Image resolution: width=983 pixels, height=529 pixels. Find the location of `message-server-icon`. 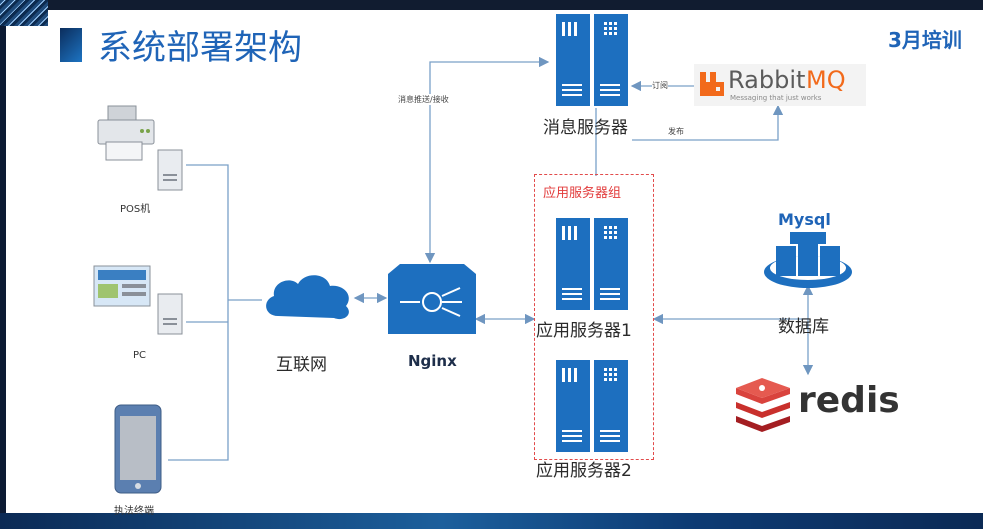

message-server-icon is located at coordinates (593, 60).